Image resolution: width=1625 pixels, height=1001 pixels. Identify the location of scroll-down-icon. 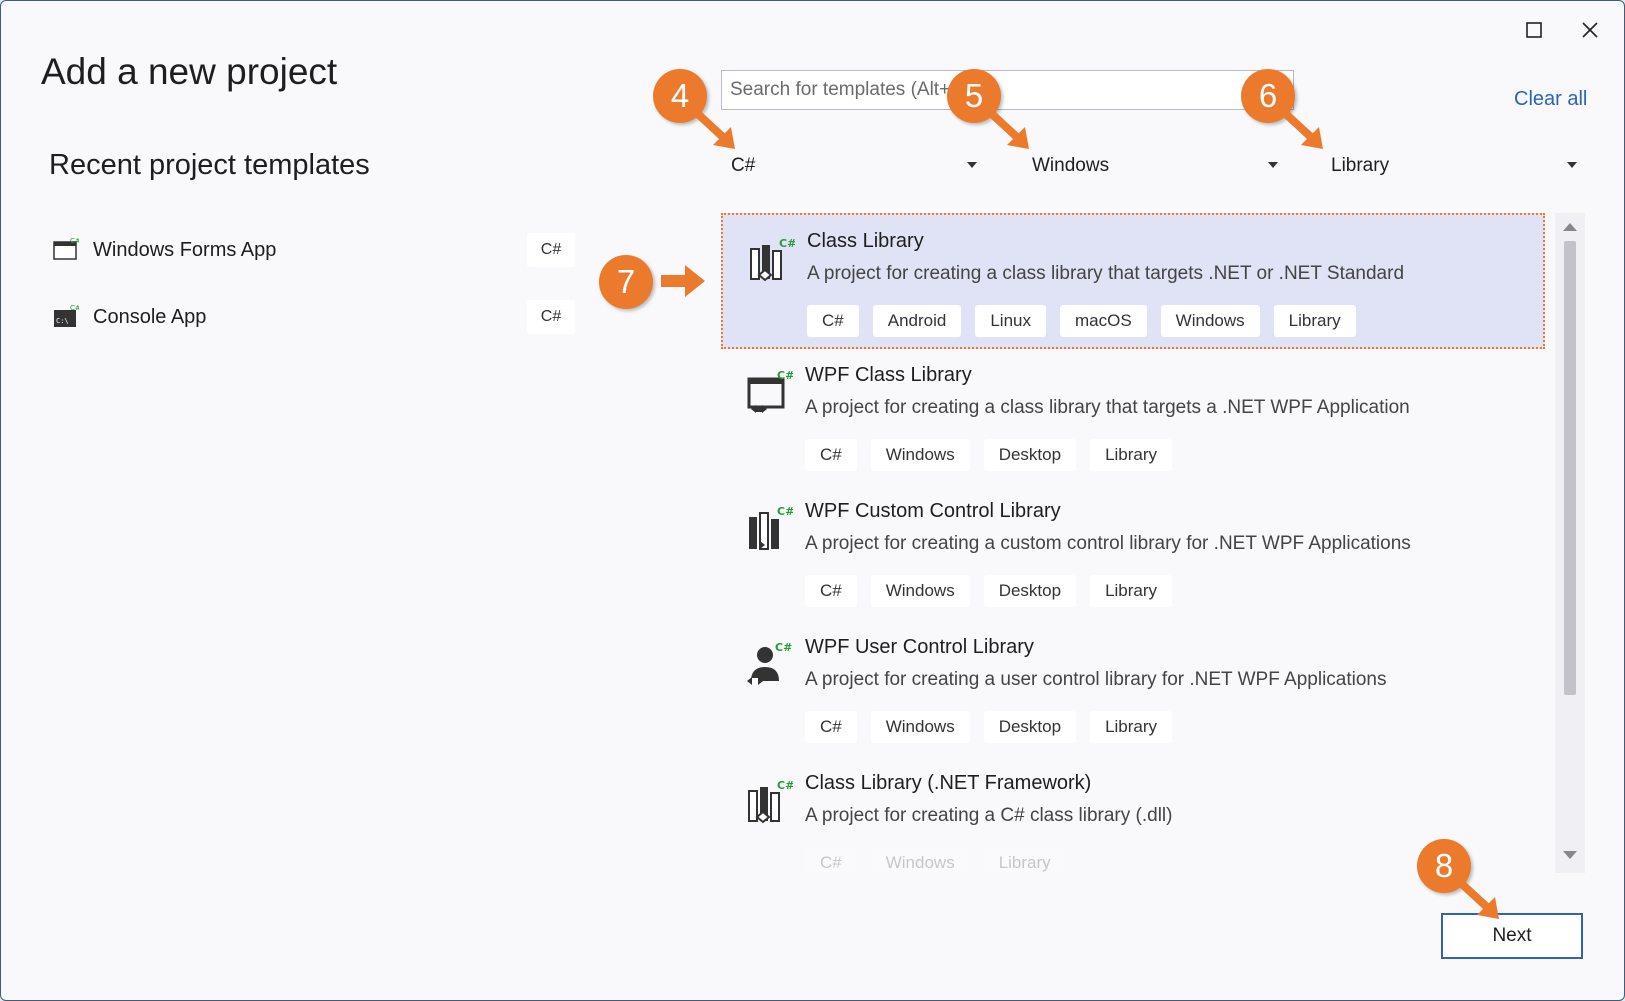
(1570, 855).